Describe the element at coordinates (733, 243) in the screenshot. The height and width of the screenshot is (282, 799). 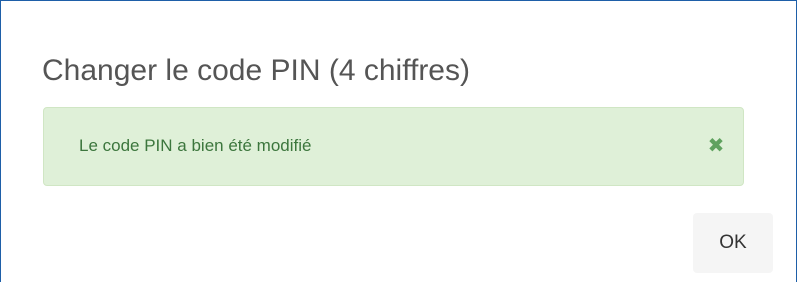
I see `ok-button: OK` at that location.